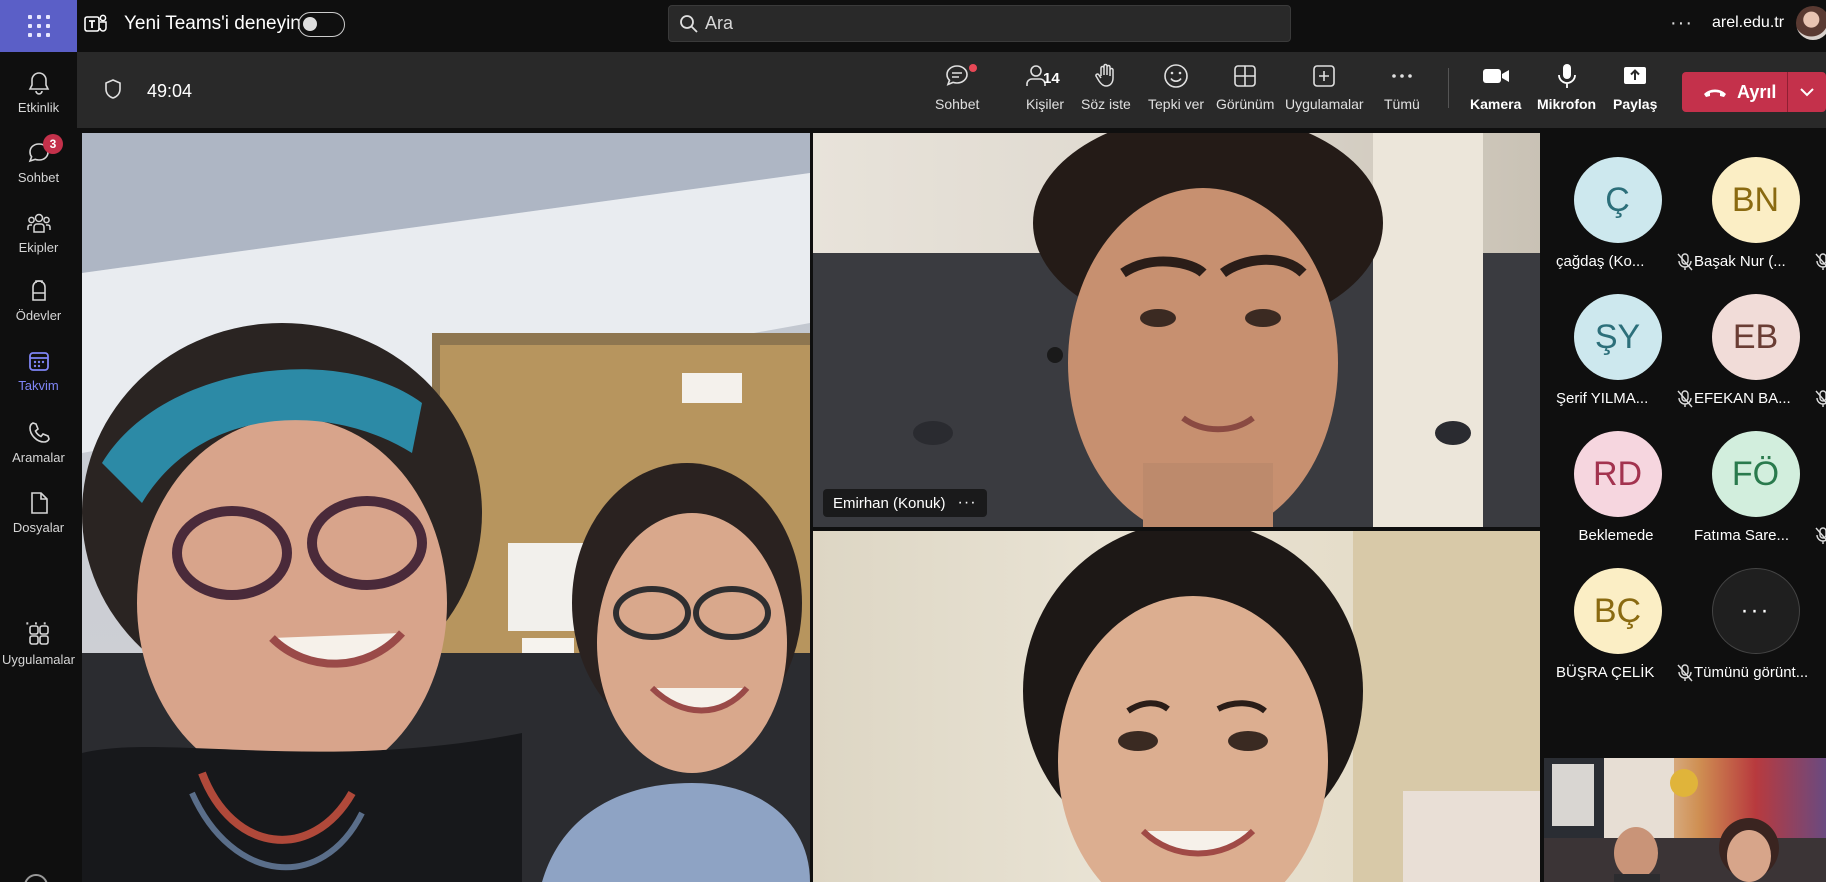  I want to click on shield-icon, so click(113, 89).